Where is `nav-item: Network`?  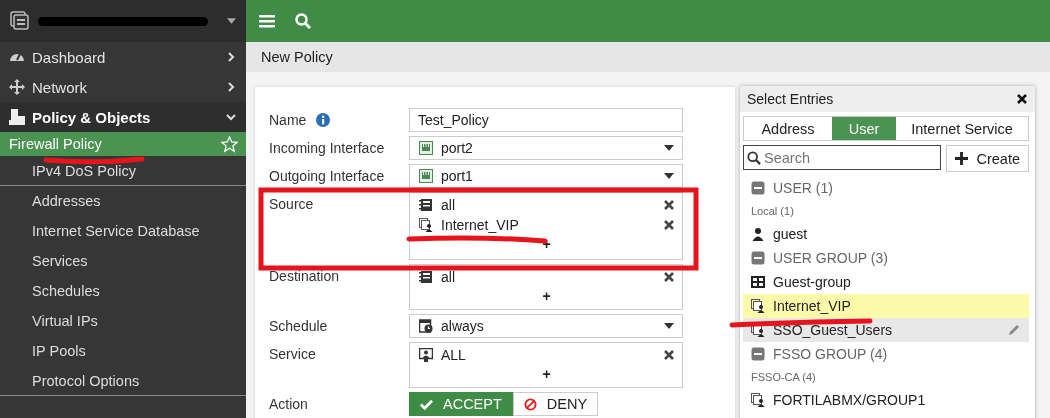 nav-item: Network is located at coordinates (123, 87).